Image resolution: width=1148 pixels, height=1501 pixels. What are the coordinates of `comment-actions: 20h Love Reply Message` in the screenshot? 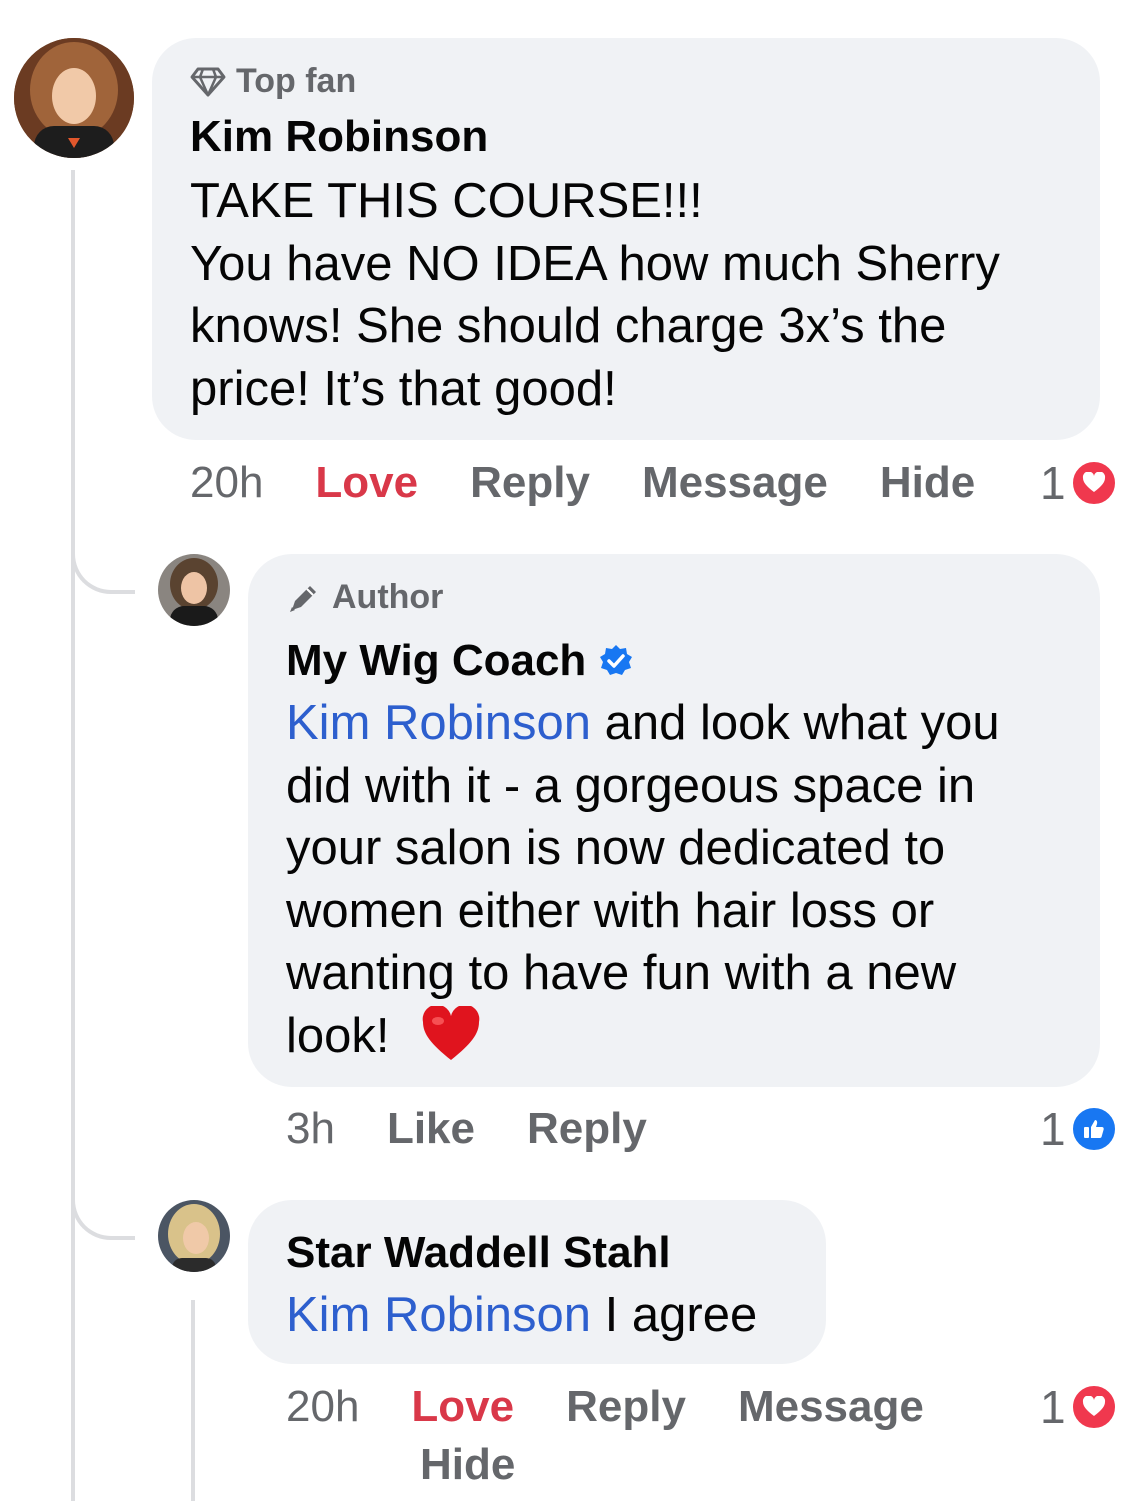 It's located at (631, 1407).